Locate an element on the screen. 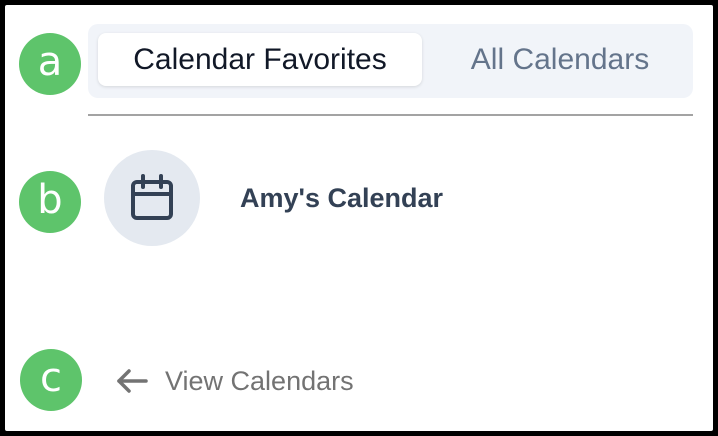 The image size is (718, 436). view-calendars-link: View Calendars is located at coordinates (234, 381).